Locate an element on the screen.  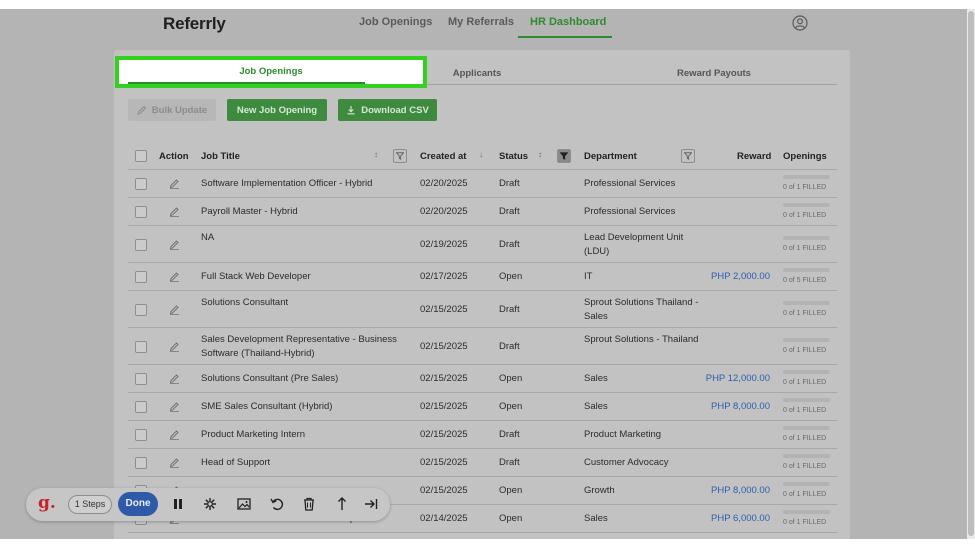
tab-applicants: Applicants is located at coordinates (477, 74).